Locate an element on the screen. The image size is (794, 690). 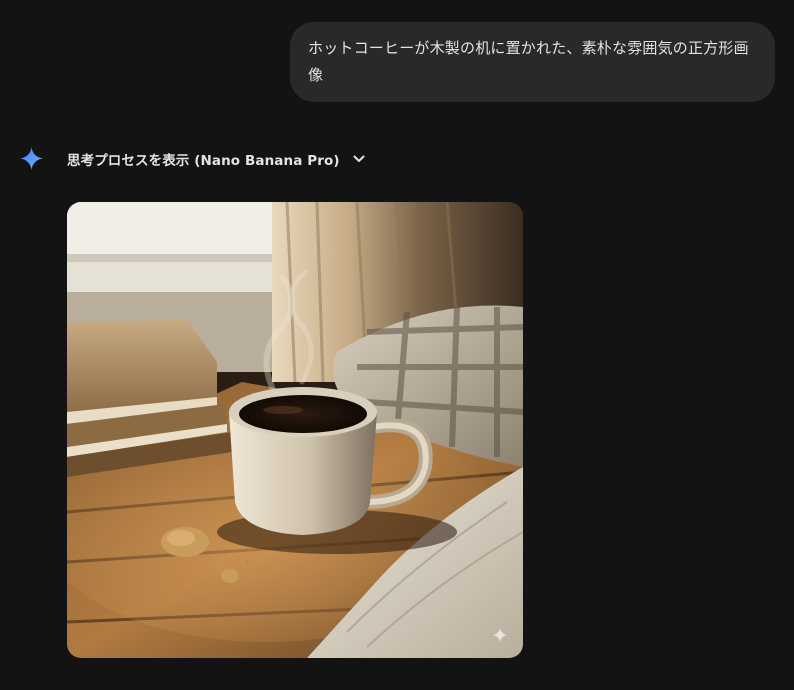
user-message-bubble: ホットコーヒーが木製の机に置かれた、素朴な雰囲気の正方形画像 is located at coordinates (532, 62).